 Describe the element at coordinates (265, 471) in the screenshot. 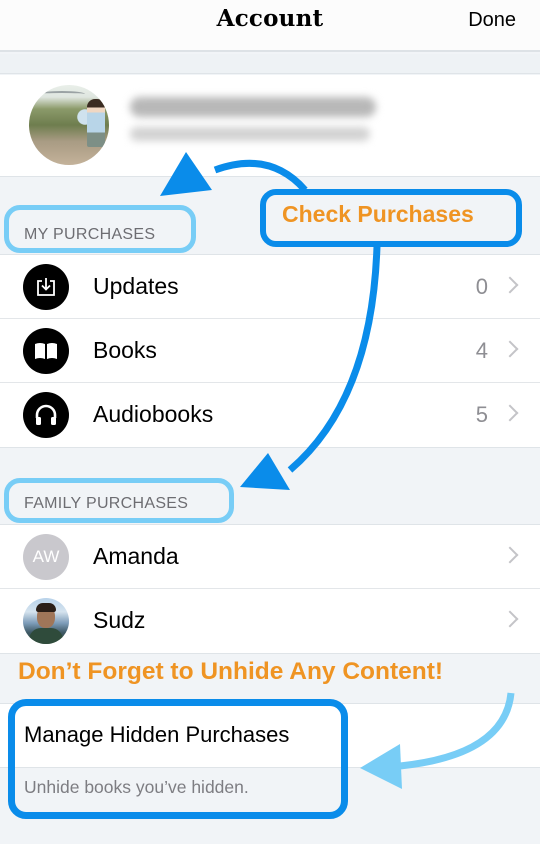

I see `arrow-to-family-head` at that location.